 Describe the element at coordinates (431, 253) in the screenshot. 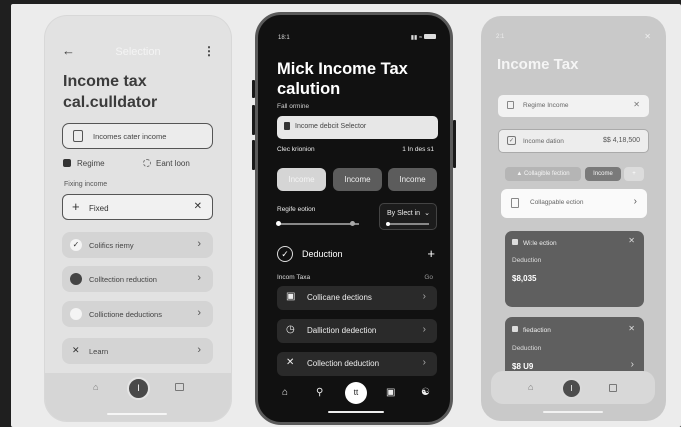

I see `add-icon: +` at that location.